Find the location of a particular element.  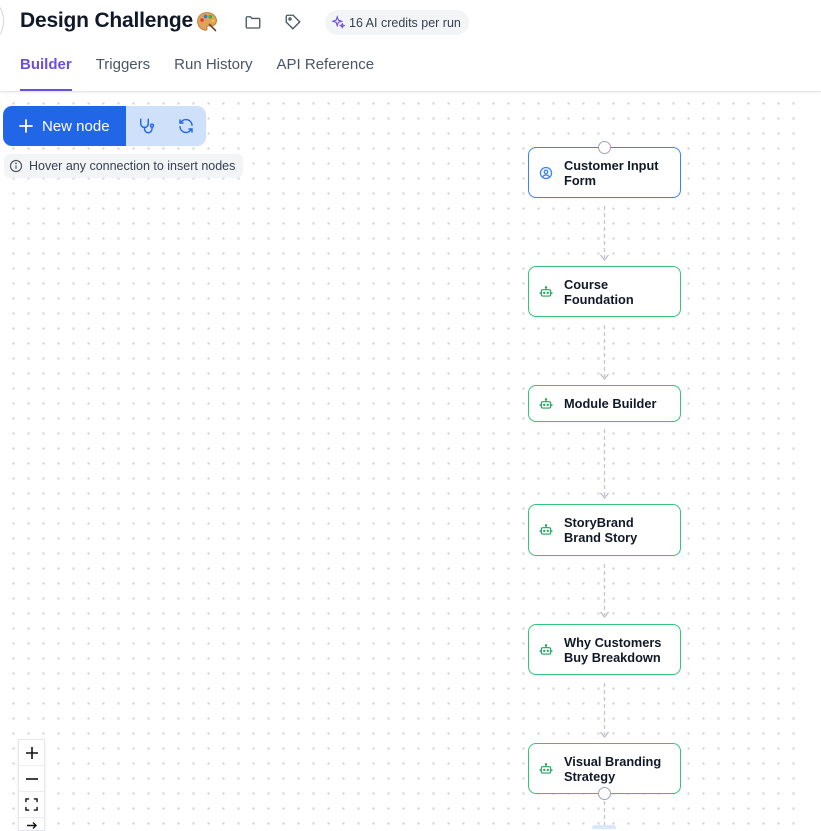

canvas-toolbar: New node is located at coordinates (104, 126).